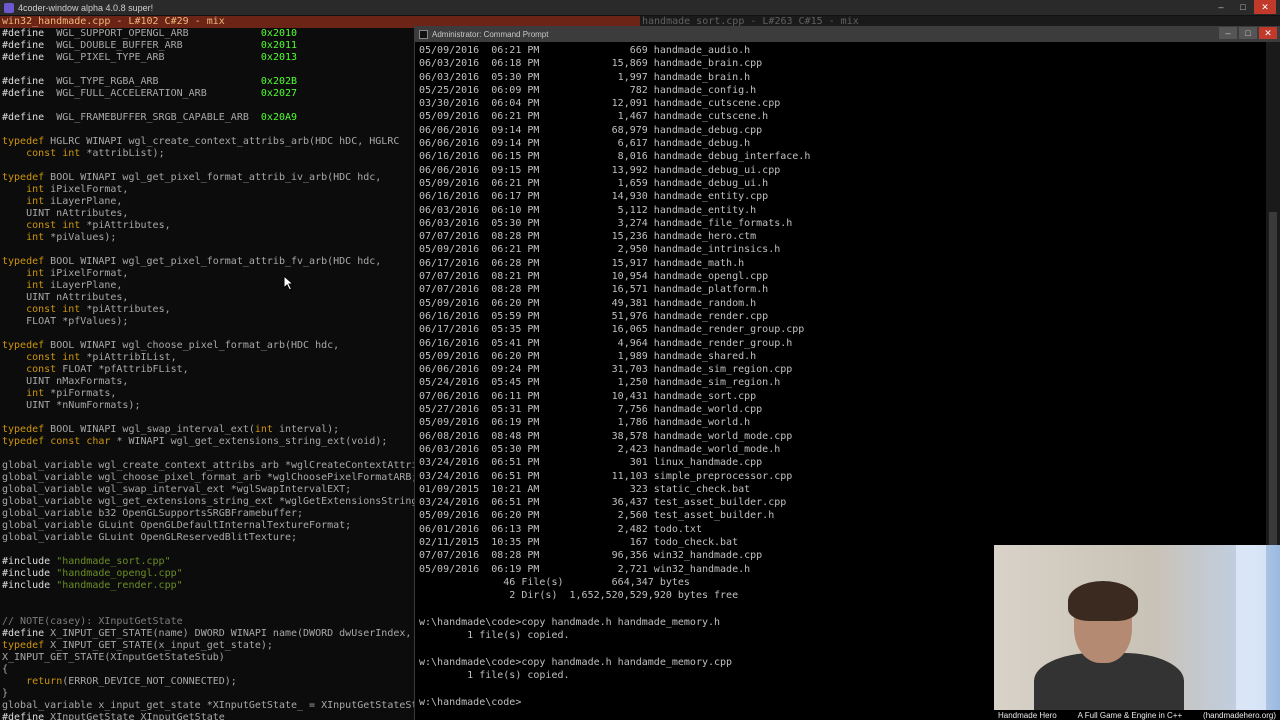  I want to click on code-line: UINT *nNumFormats);, so click(208, 406).